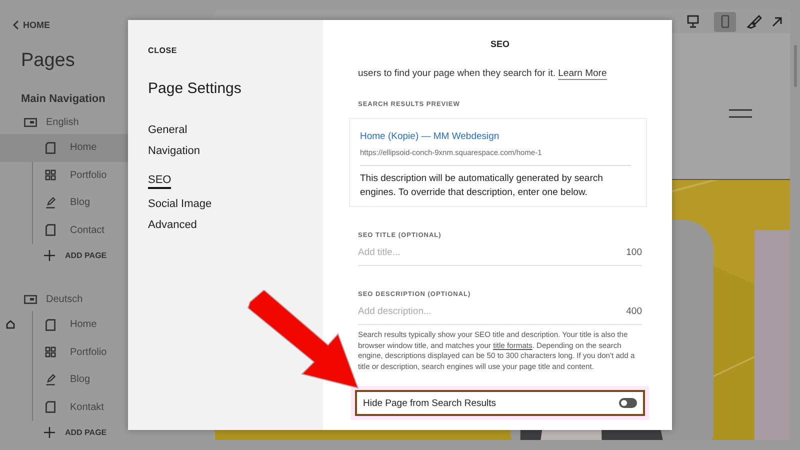  Describe the element at coordinates (740, 113) in the screenshot. I see `menu-icon` at that location.